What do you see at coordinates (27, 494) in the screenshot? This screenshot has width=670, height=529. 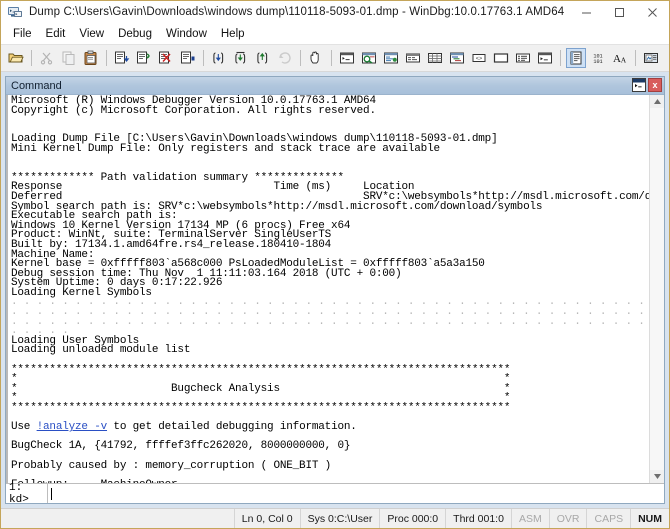 I see `command-prompt-label: 1: kd>` at bounding box center [27, 494].